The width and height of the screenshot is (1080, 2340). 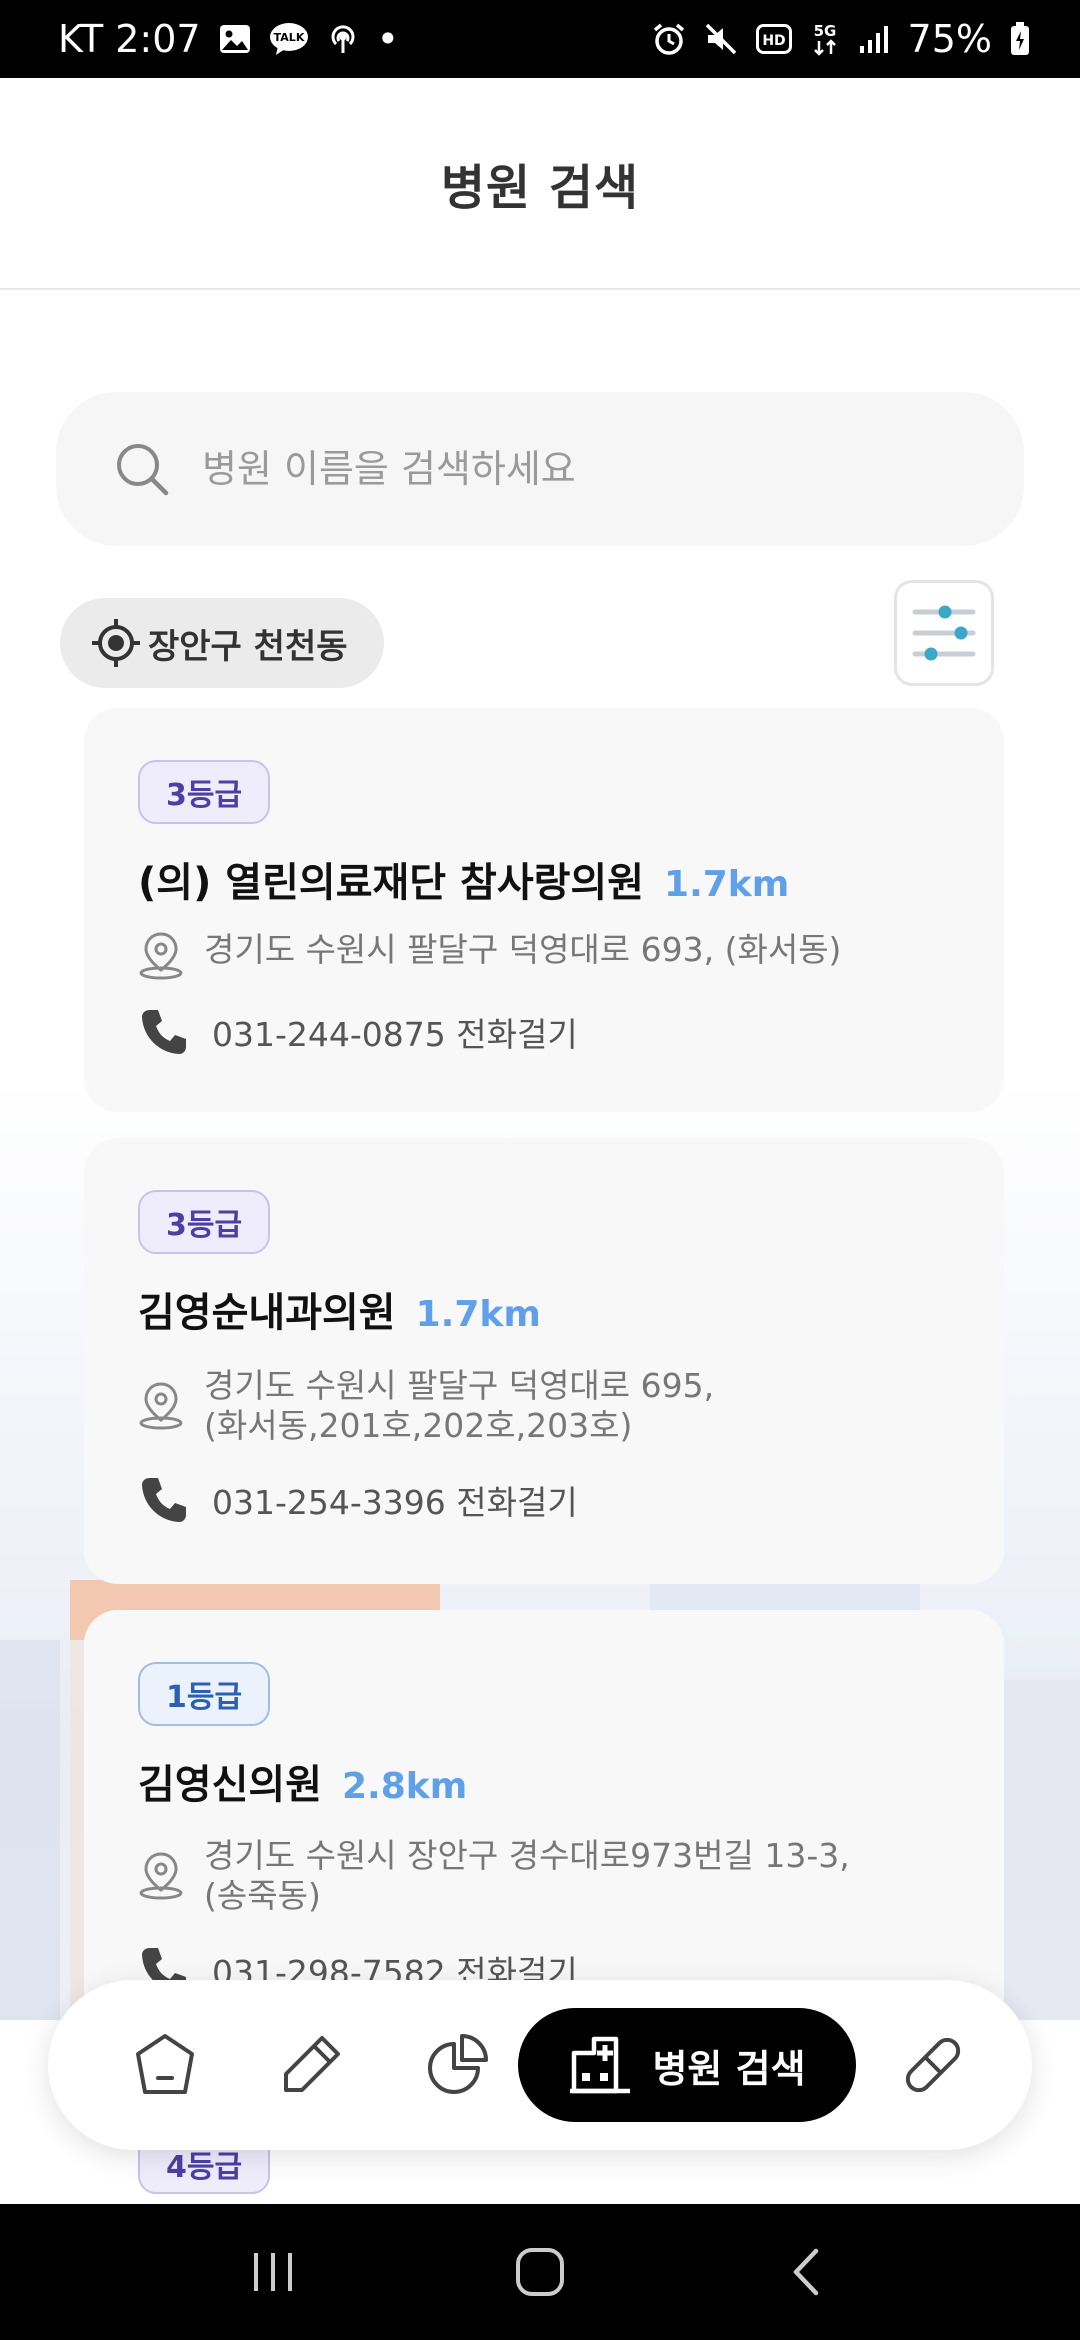 I want to click on bottom-nav: 병원 검색, so click(x=540, y=2065).